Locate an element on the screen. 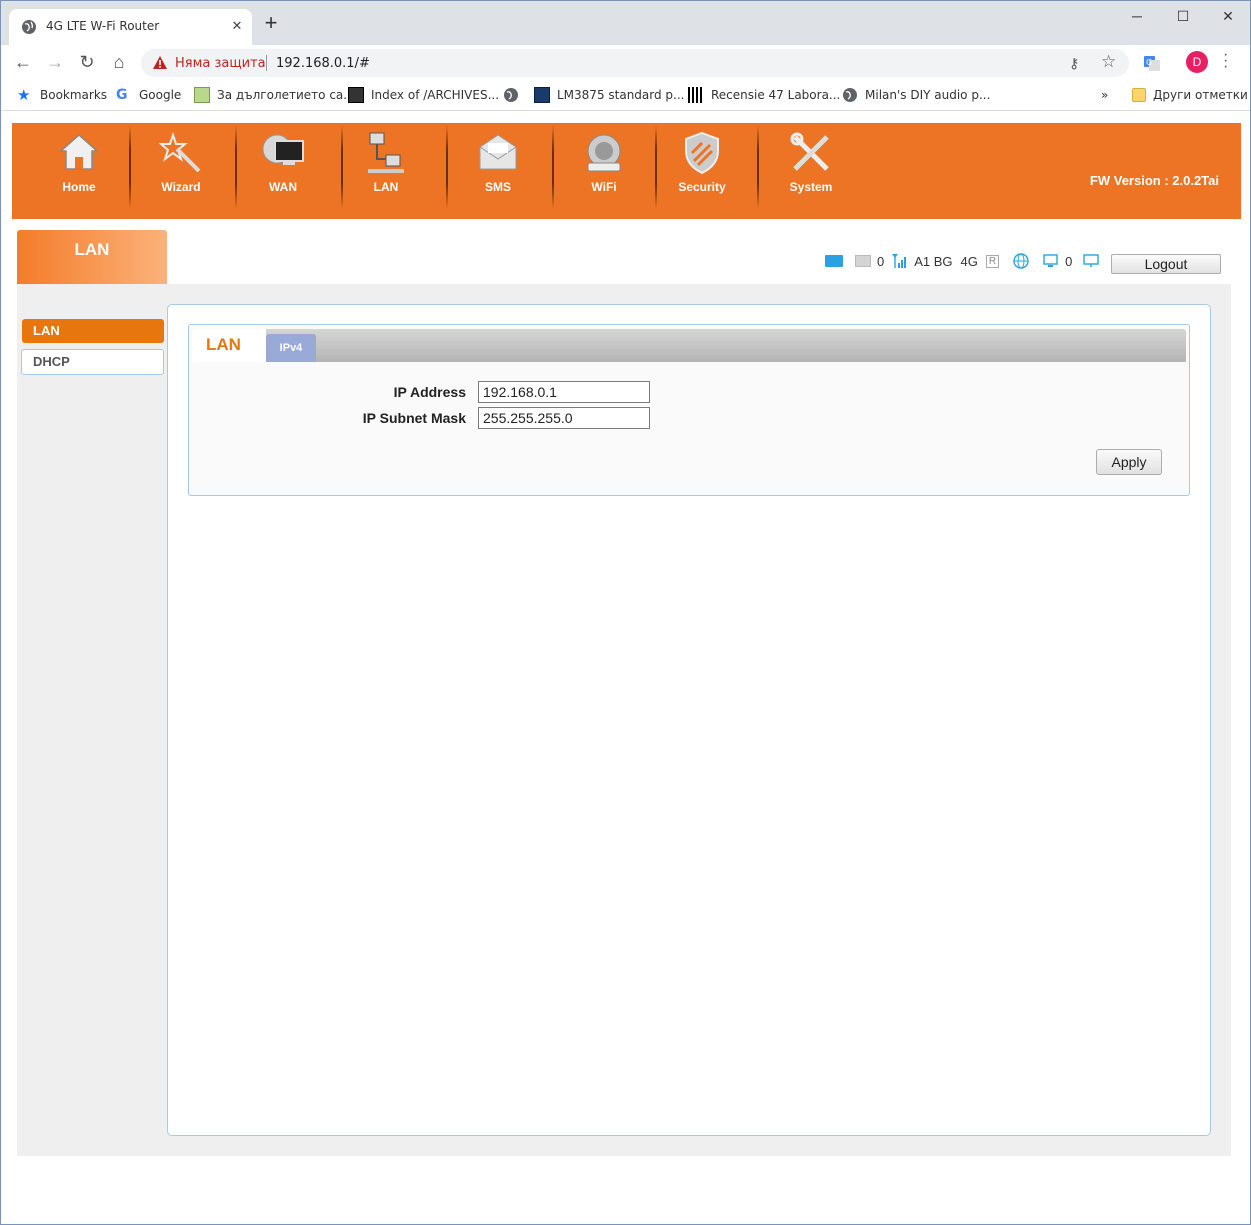 This screenshot has height=1225, width=1251. back-button: ← is located at coordinates (23, 62).